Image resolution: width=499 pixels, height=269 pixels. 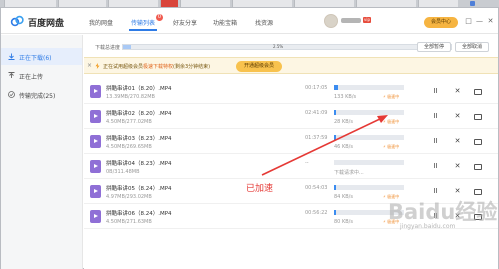 I want to click on close-icon: ✕, so click(x=490, y=21).